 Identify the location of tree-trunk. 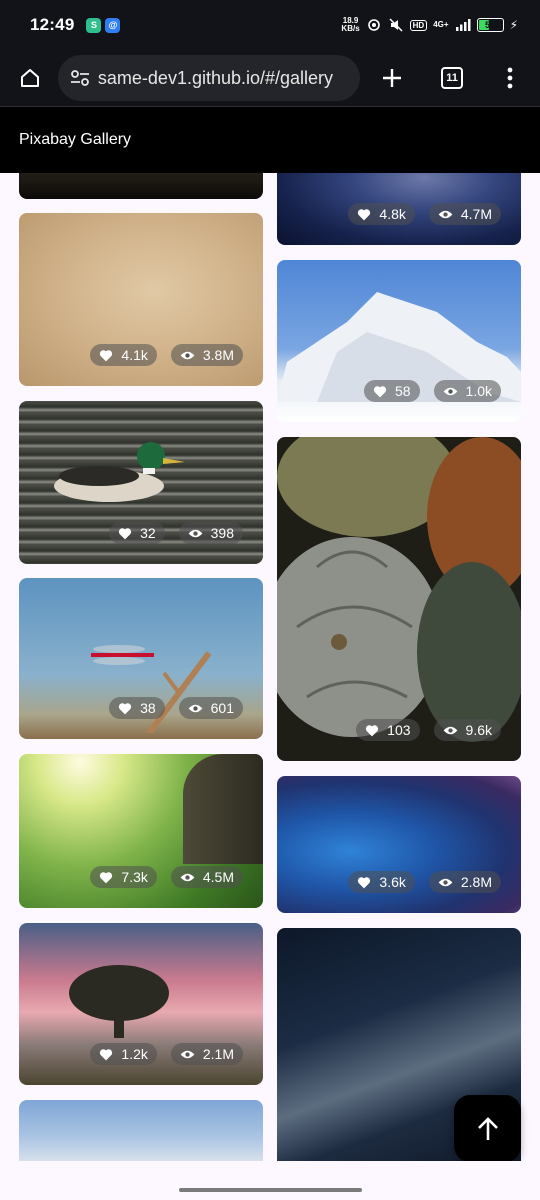
(223, 809).